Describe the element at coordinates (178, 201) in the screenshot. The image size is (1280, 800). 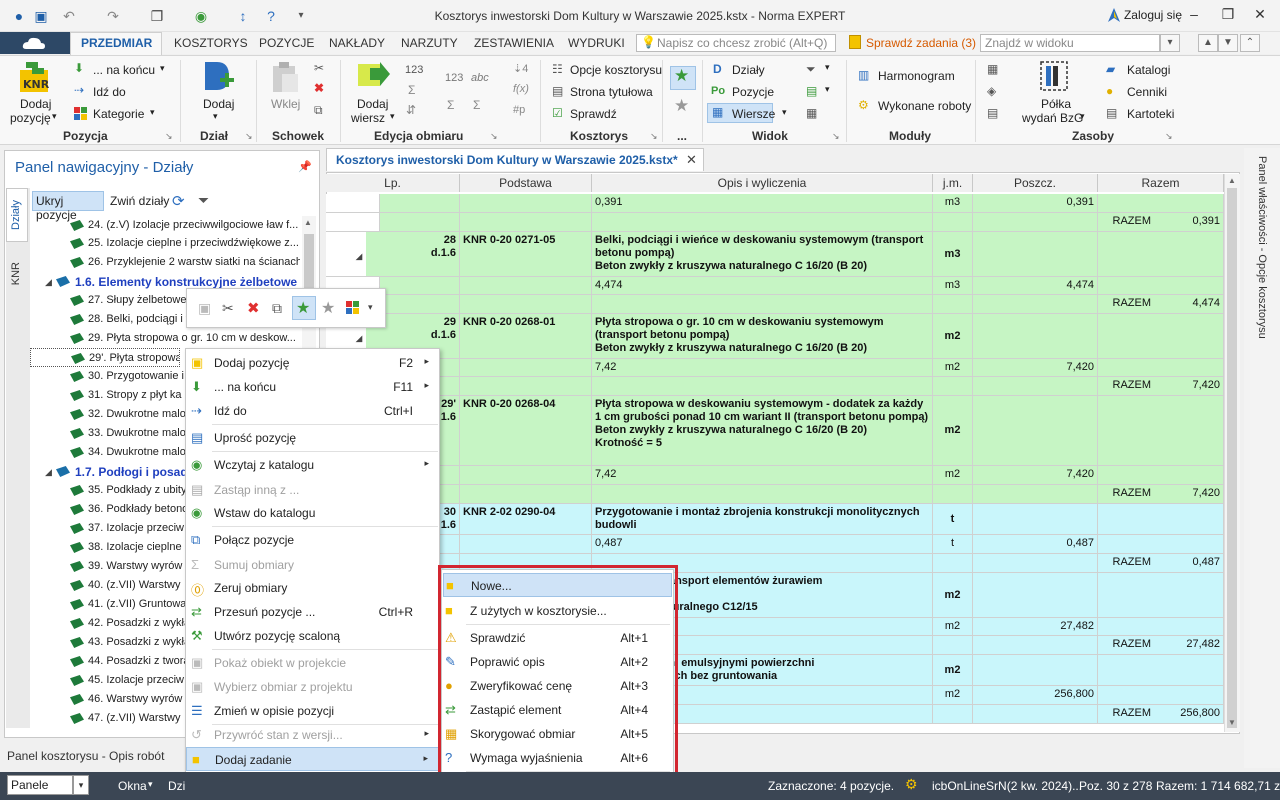
I see `refresh-icon: ⟳` at that location.